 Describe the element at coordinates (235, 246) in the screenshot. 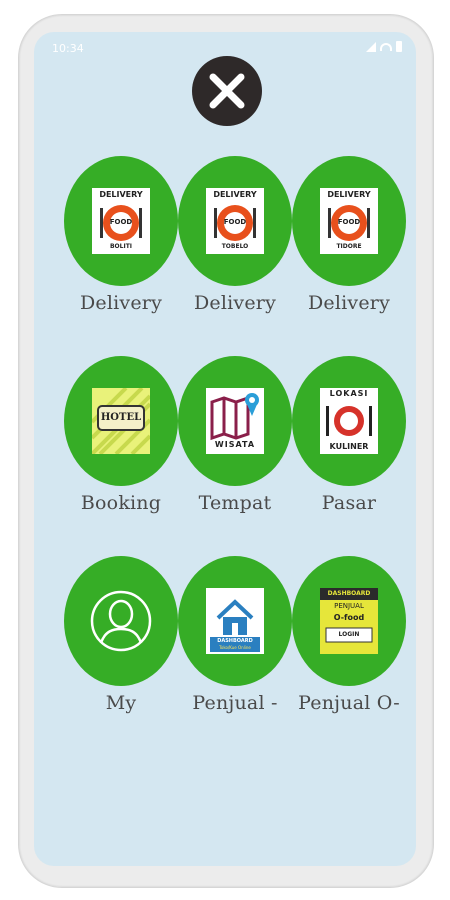

I see `logo-bottom-text: TOBELO` at that location.